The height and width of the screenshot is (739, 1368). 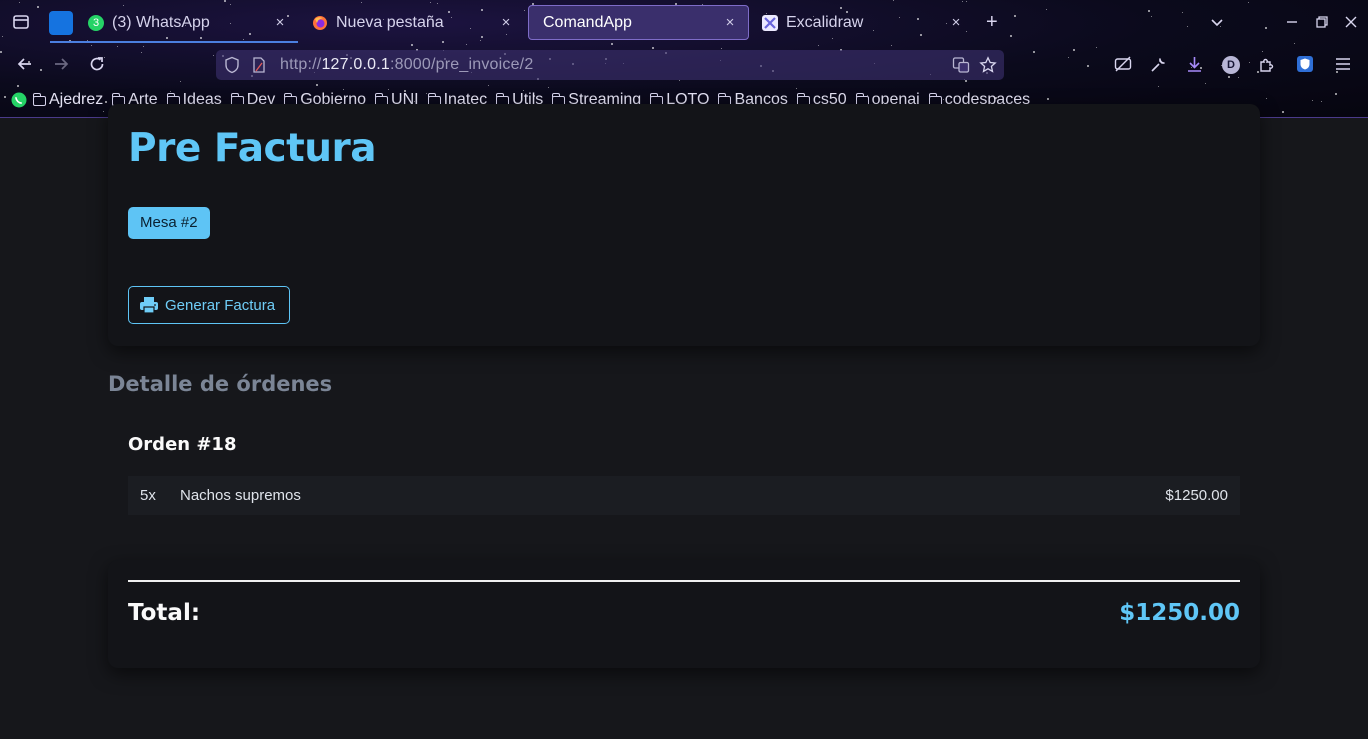 I want to click on total-value: $1250.00, so click(x=1179, y=613).